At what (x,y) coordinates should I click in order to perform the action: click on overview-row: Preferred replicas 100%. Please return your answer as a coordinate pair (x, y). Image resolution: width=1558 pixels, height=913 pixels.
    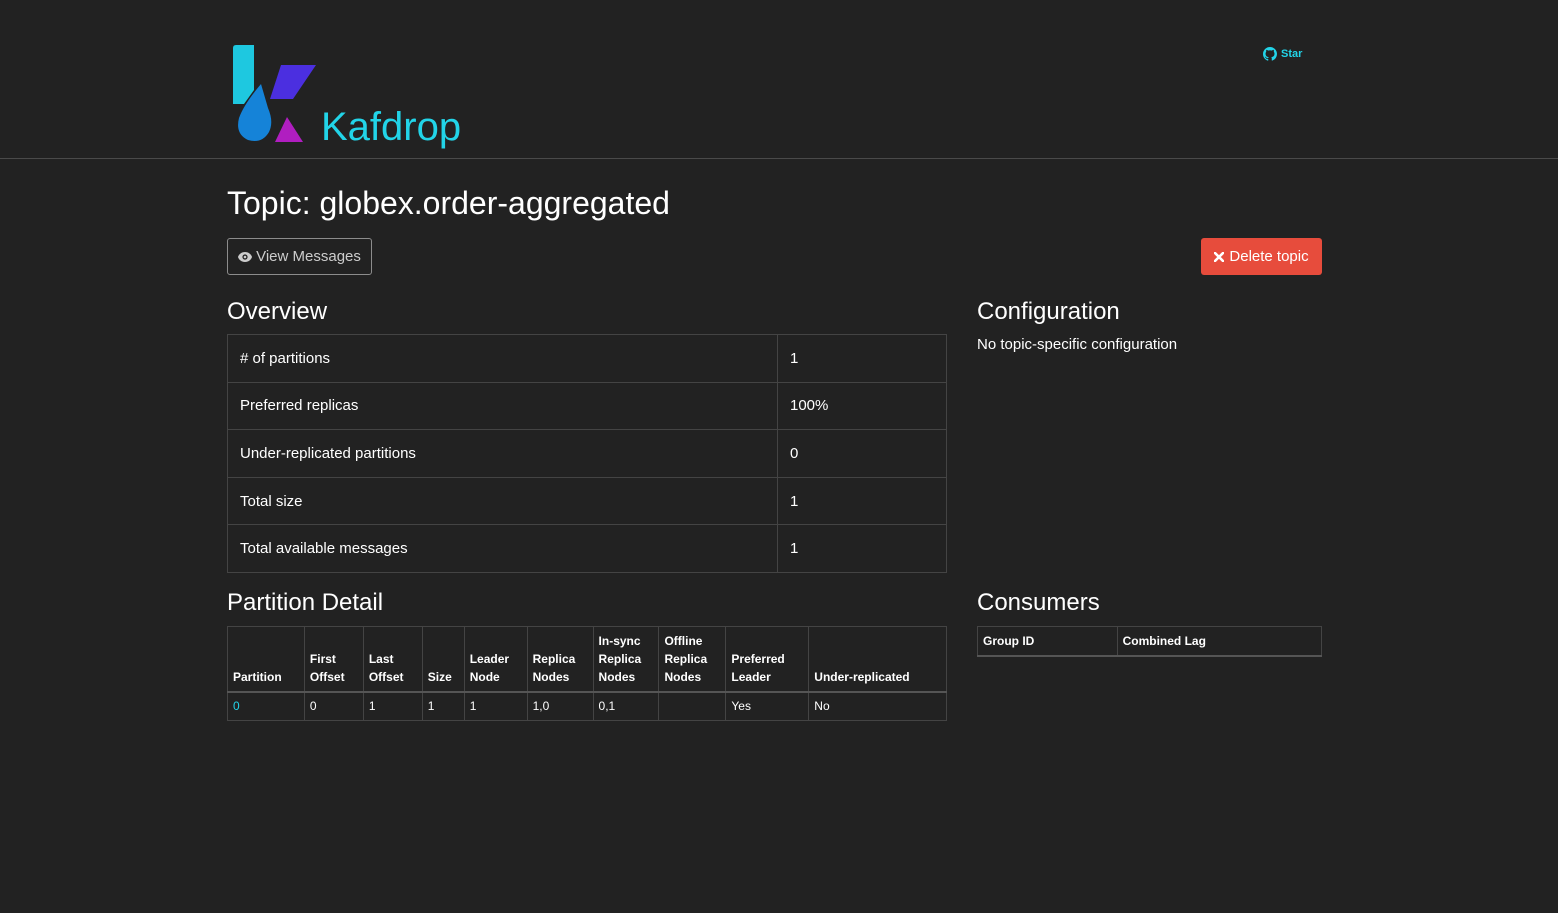
    Looking at the image, I should click on (587, 406).